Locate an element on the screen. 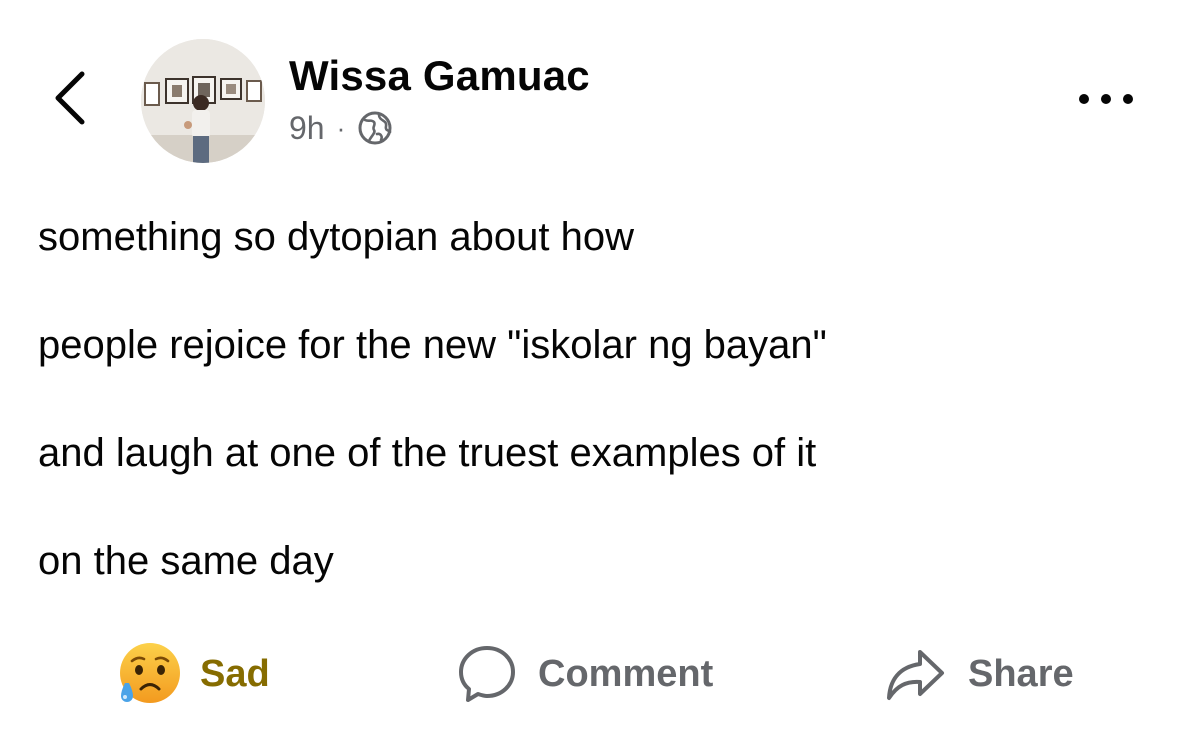  share-button: Share is located at coordinates (979, 674).